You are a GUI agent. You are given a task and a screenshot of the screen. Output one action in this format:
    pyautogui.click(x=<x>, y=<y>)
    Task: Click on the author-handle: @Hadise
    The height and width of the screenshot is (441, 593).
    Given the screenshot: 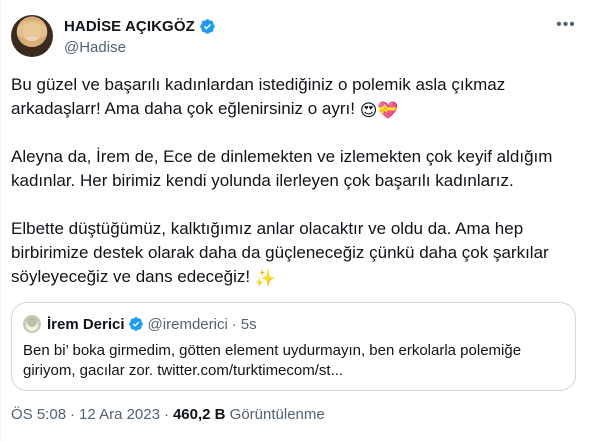 What is the action you would take?
    pyautogui.click(x=140, y=47)
    